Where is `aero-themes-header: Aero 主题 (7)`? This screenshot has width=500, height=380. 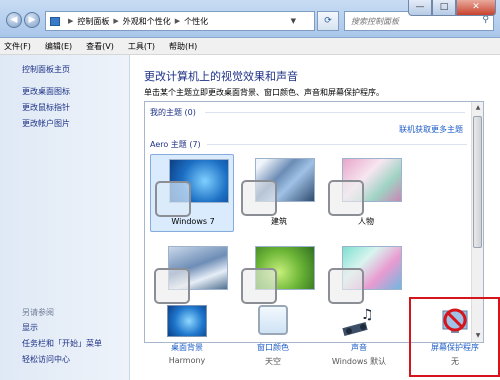 aero-themes-header: Aero 主题 (7) is located at coordinates (175, 144).